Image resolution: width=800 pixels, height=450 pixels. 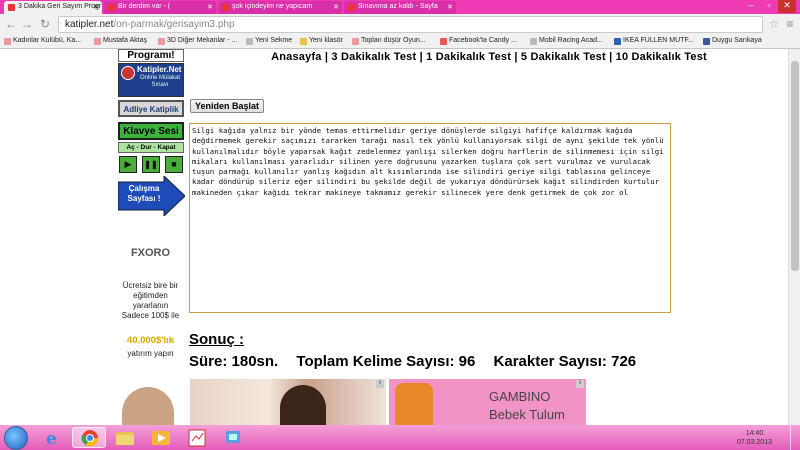 I want to click on media-player-taskbar-icon, so click(x=161, y=437).